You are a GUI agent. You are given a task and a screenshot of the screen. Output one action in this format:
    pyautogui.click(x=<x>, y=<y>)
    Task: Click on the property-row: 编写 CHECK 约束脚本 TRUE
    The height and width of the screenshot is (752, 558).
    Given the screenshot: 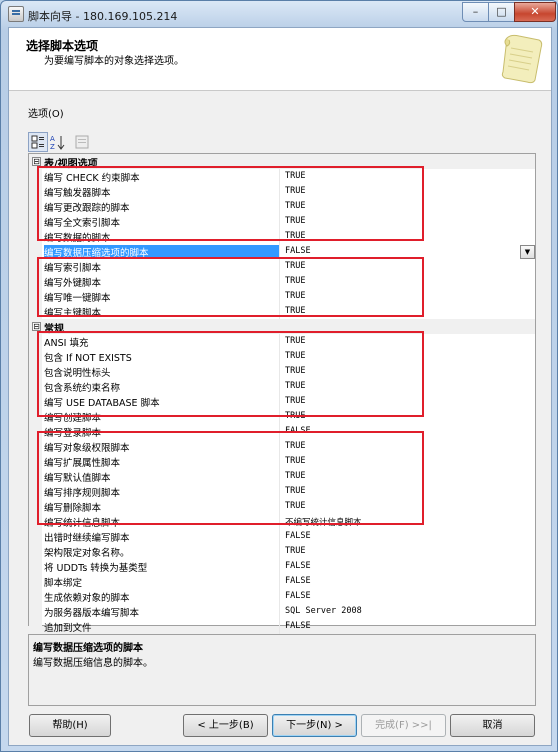 What is the action you would take?
    pyautogui.click(x=282, y=176)
    